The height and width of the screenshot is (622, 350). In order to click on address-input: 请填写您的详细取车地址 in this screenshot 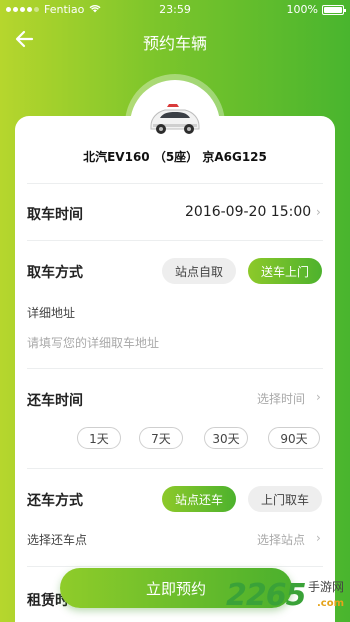, I will do `click(93, 342)`.